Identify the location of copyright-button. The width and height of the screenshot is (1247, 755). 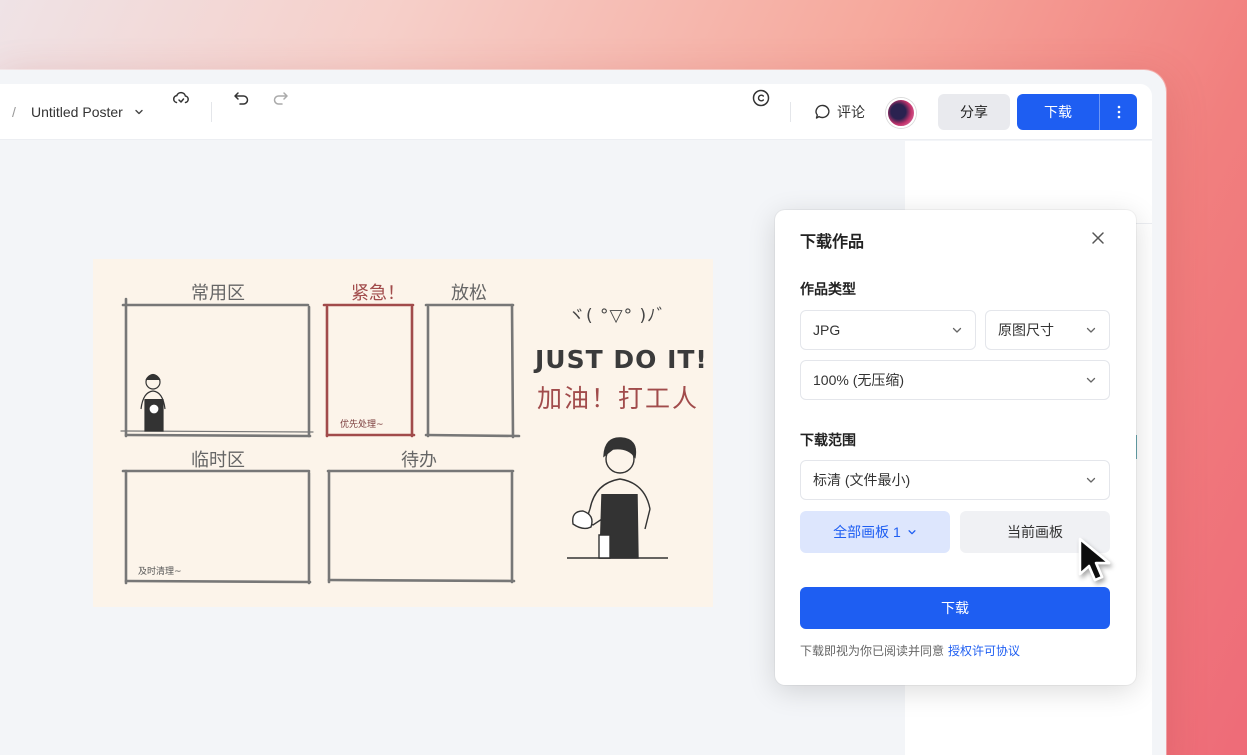
(761, 98).